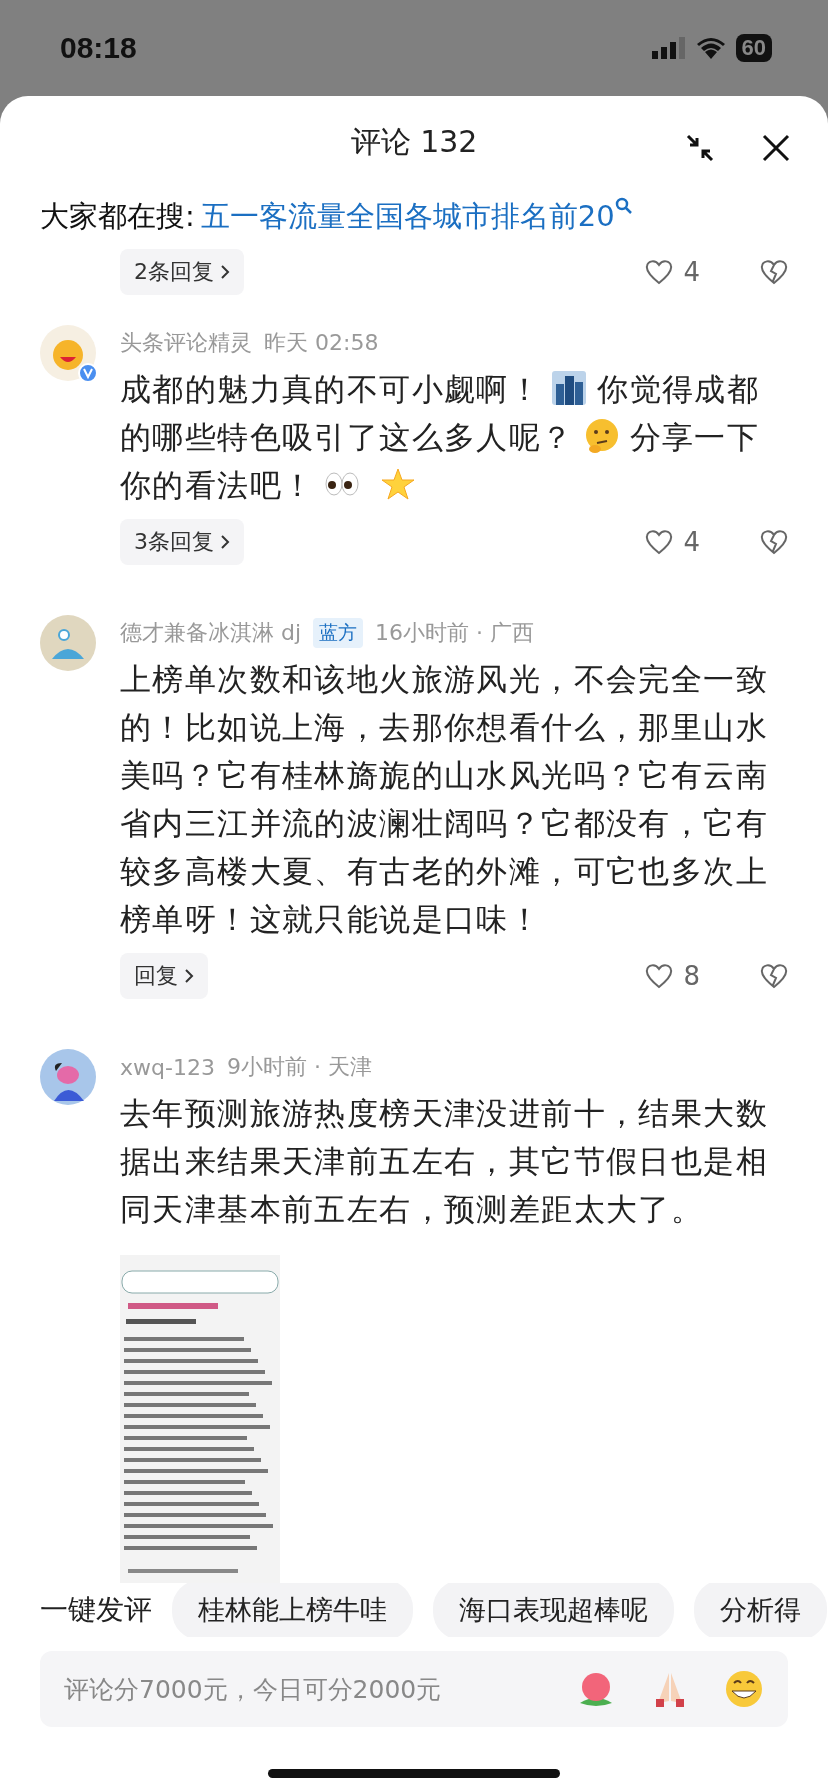 The height and width of the screenshot is (1792, 828). I want to click on replies-button: 回复, so click(164, 976).